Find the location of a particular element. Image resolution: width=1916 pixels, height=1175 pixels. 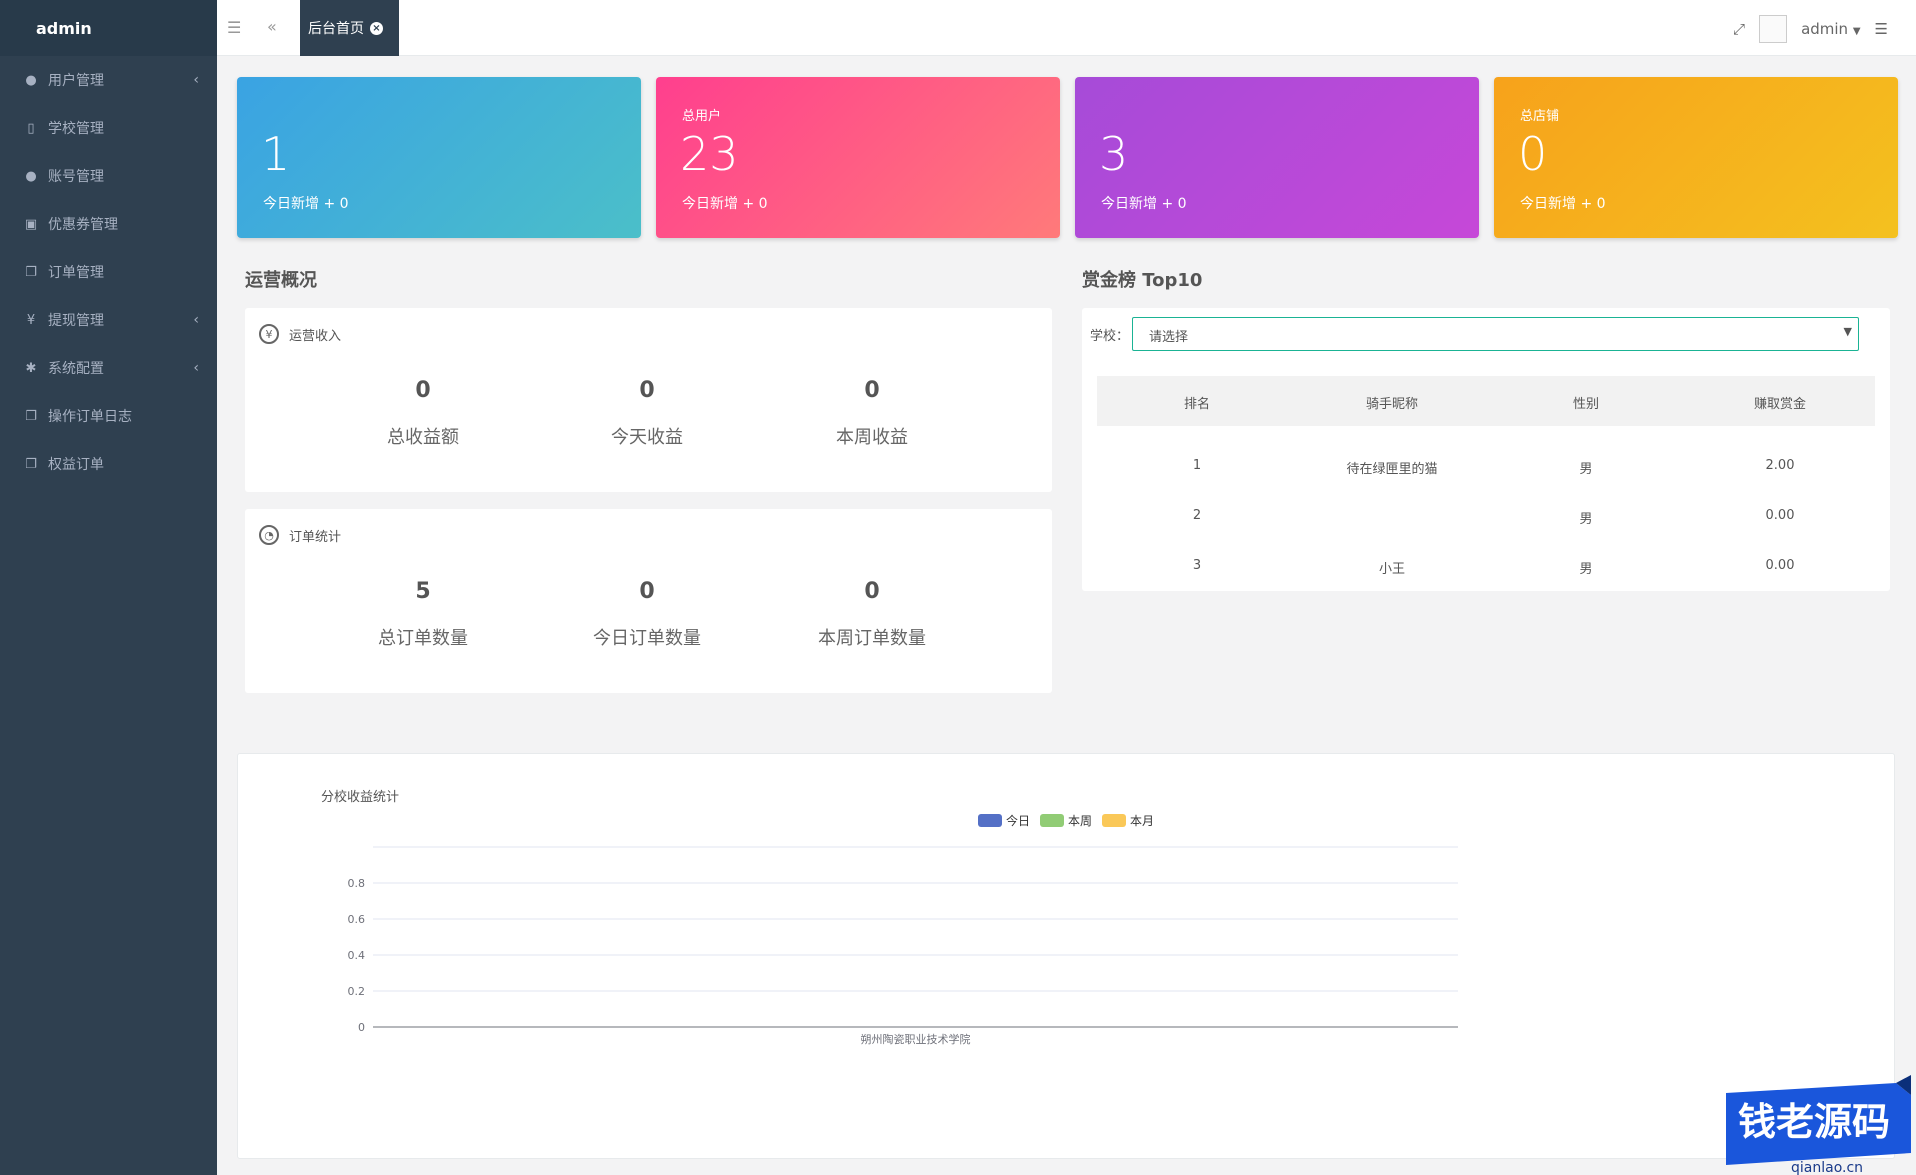

income-panel-header: ¥ 运营收入 is located at coordinates (300, 334).